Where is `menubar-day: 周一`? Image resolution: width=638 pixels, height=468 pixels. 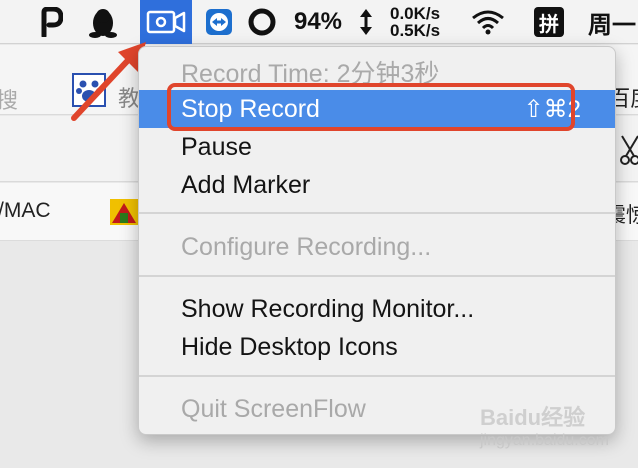 menubar-day: 周一 is located at coordinates (613, 22).